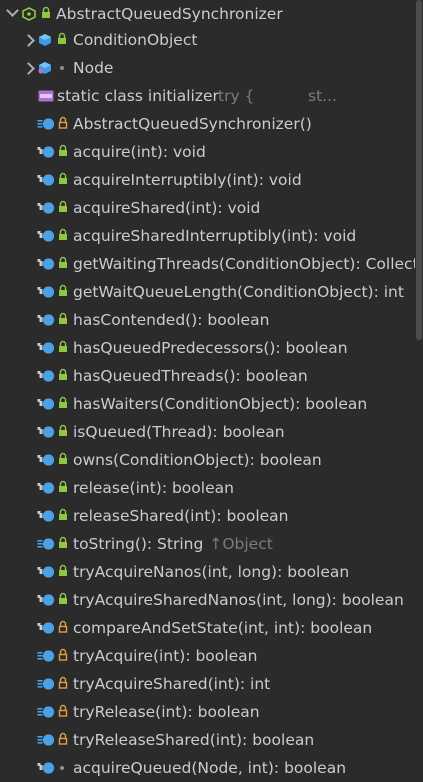 The image size is (423, 782). I want to click on member-row: getWaitQueueLength(ConditionObject): int, so click(211, 292).